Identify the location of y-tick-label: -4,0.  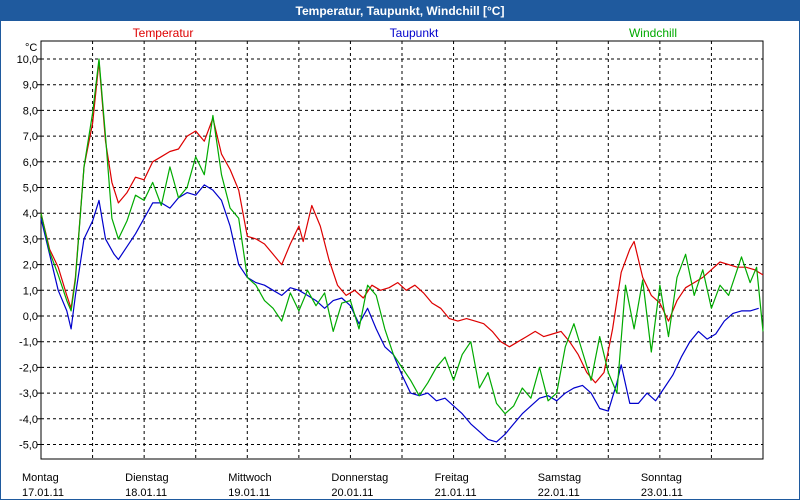
(28, 420).